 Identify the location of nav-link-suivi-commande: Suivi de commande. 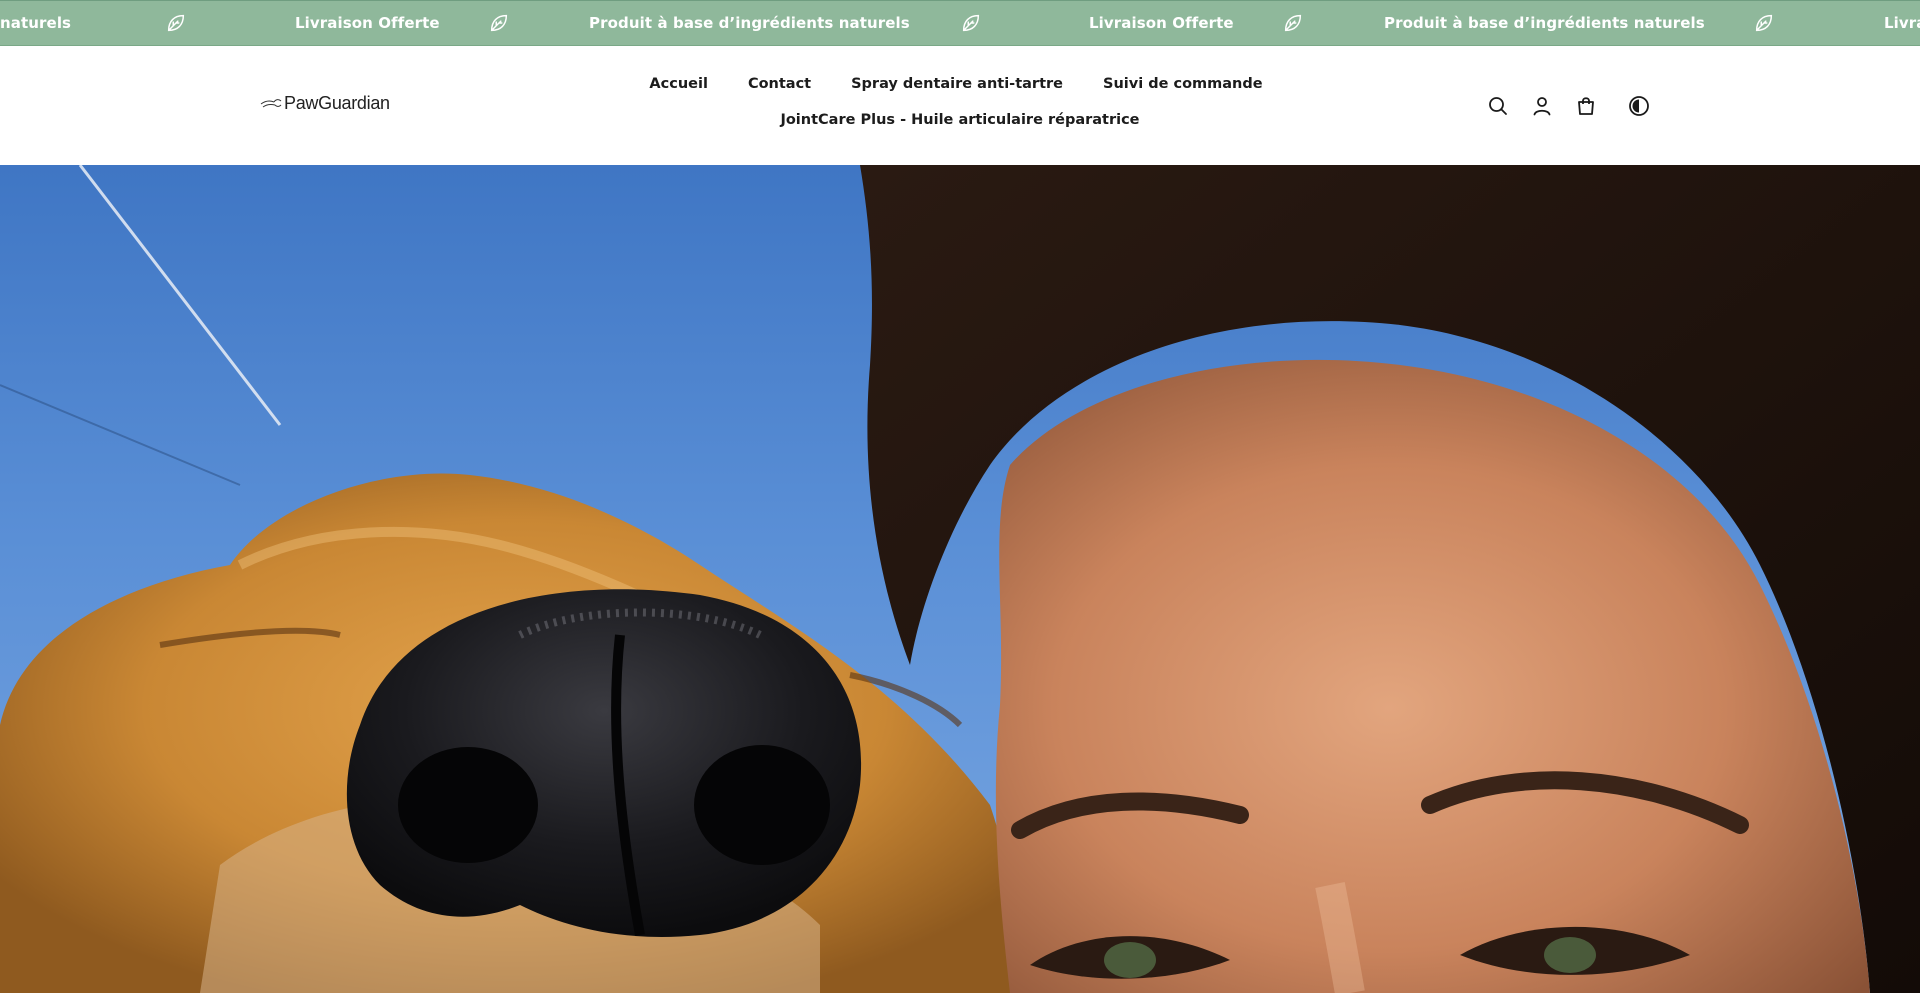
(1183, 84).